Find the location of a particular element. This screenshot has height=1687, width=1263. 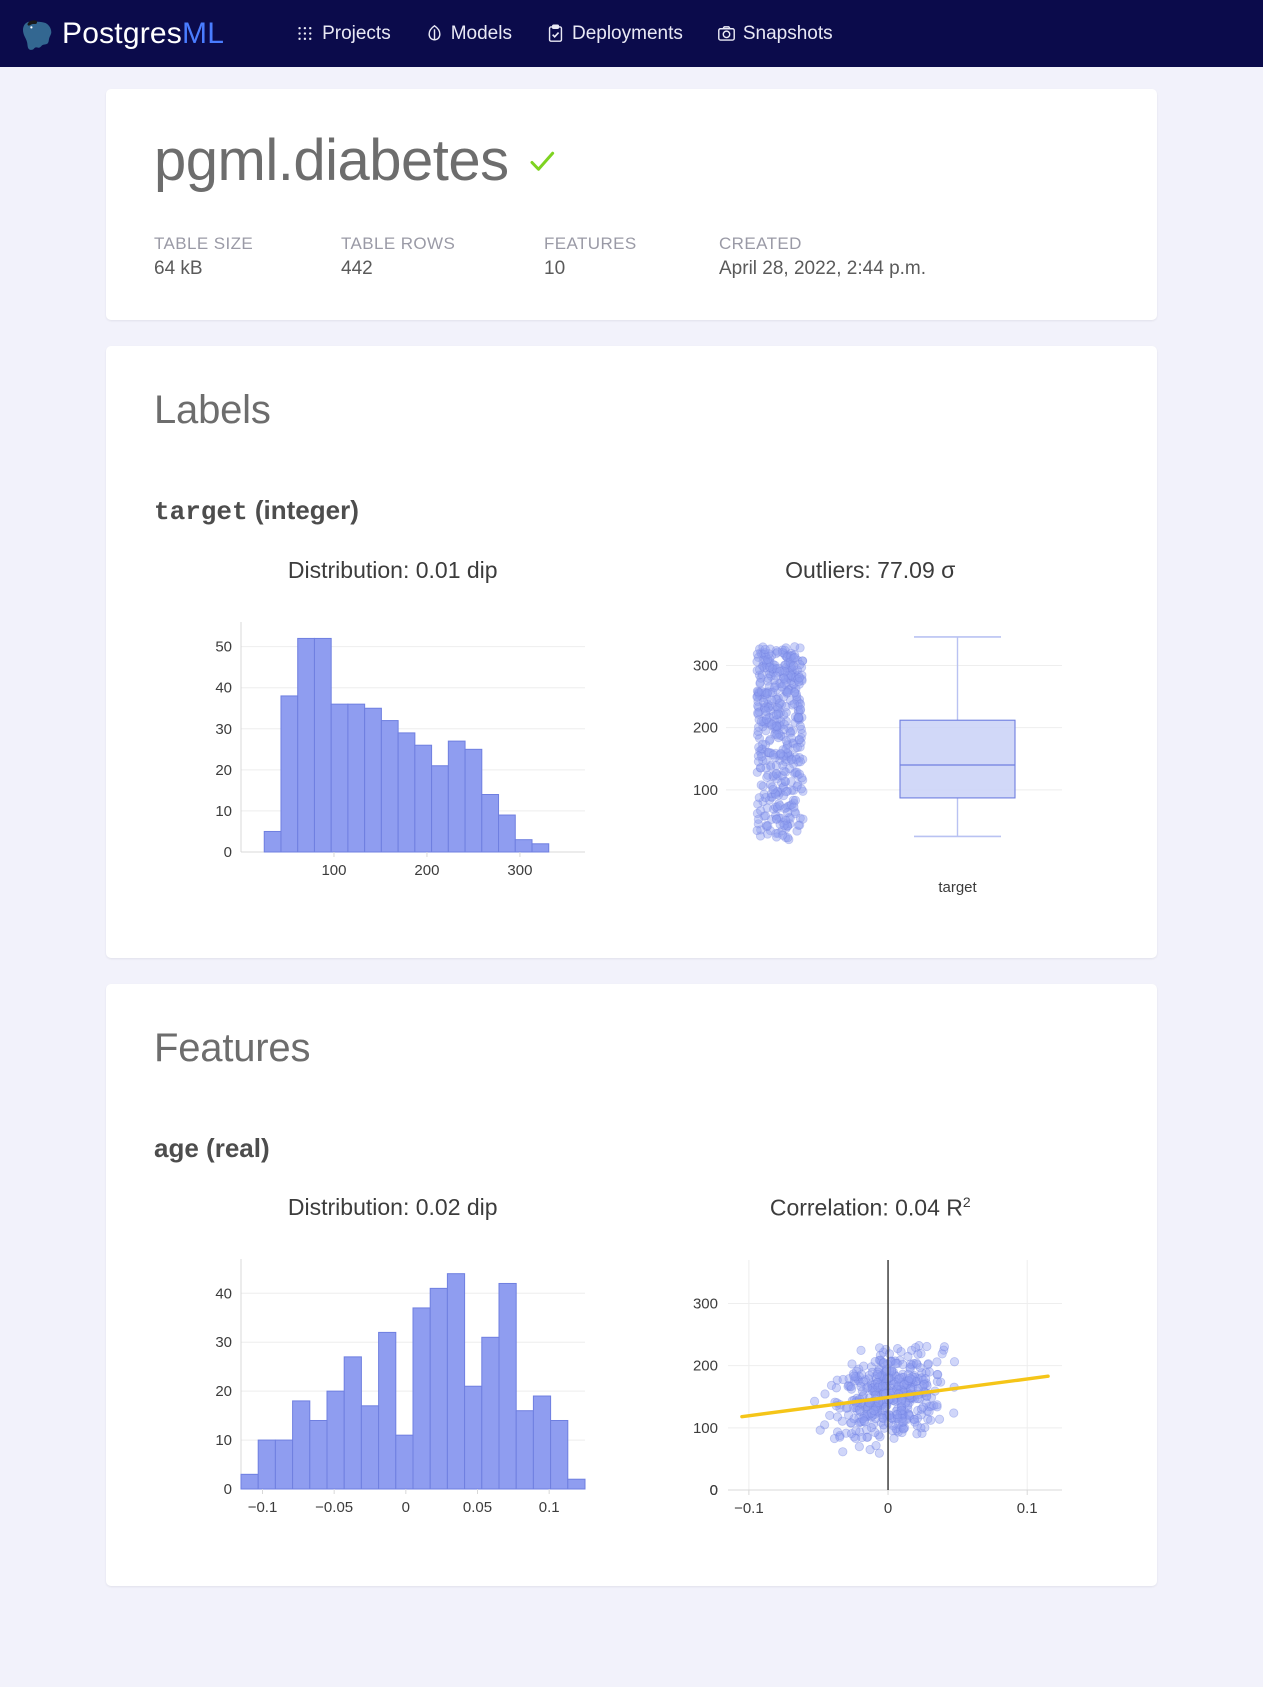

nav-item-label: Projects is located at coordinates (356, 33).